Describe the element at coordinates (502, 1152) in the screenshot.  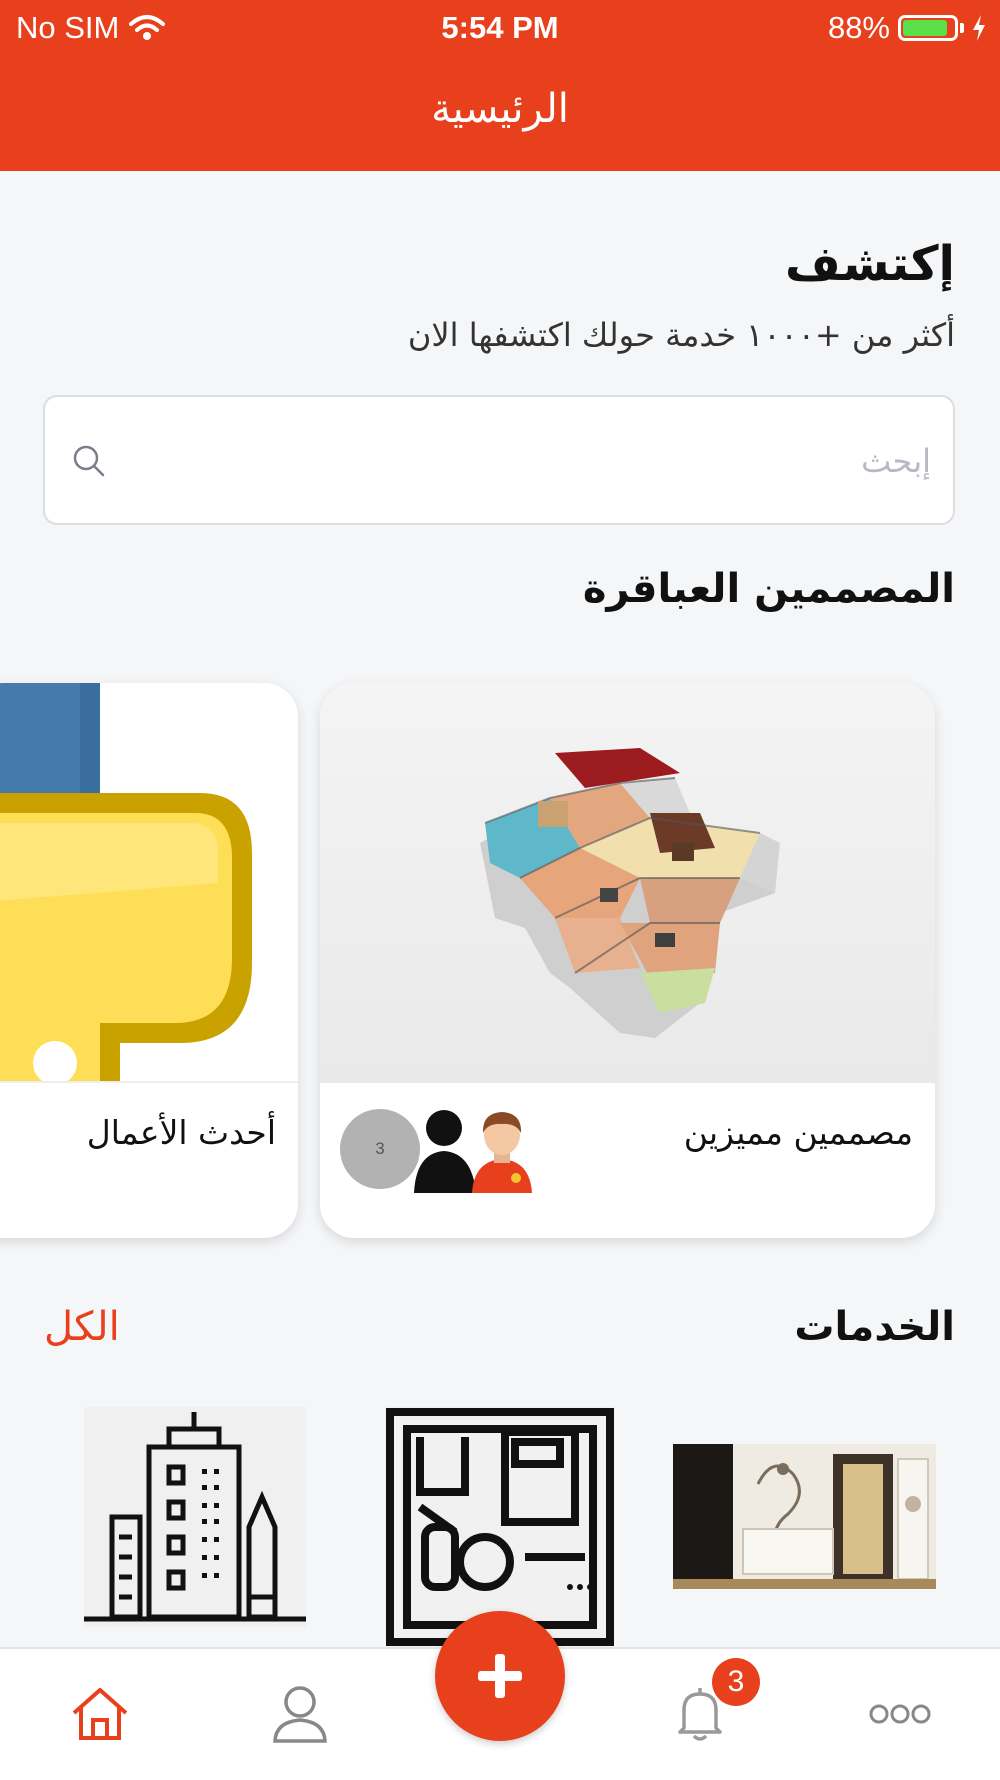
I see `designer-avatar-person` at that location.